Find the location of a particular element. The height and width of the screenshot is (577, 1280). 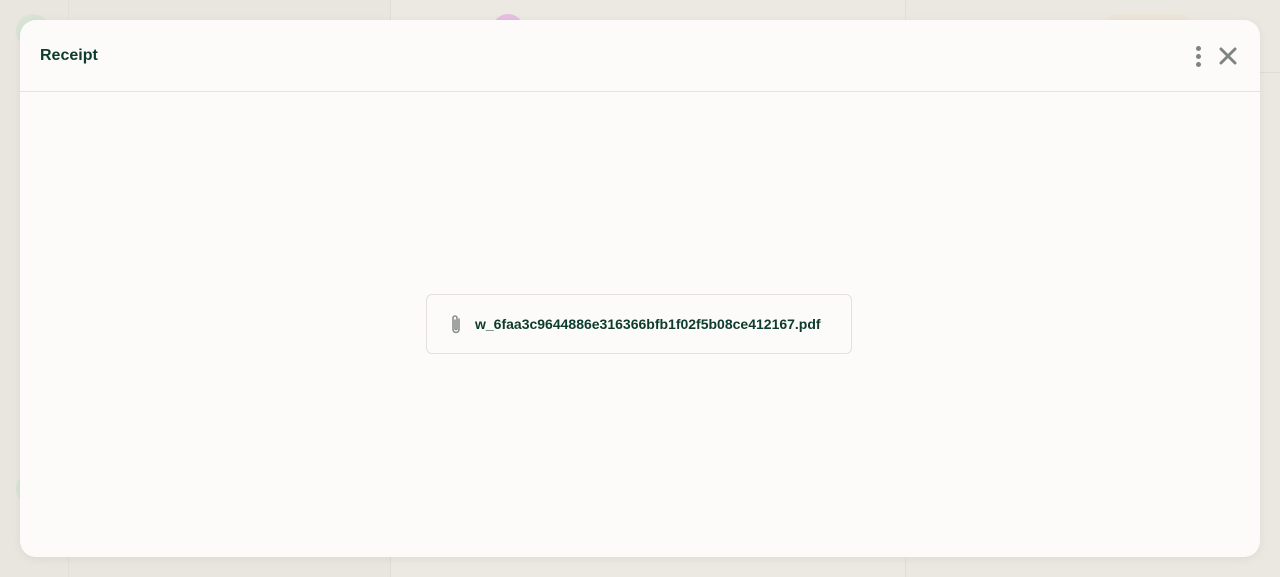

paperclip-icon is located at coordinates (456, 324).